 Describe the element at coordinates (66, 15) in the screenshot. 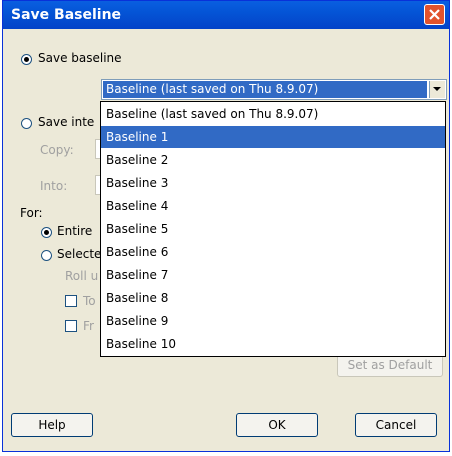

I see `dialog-title: Save Baseline` at that location.